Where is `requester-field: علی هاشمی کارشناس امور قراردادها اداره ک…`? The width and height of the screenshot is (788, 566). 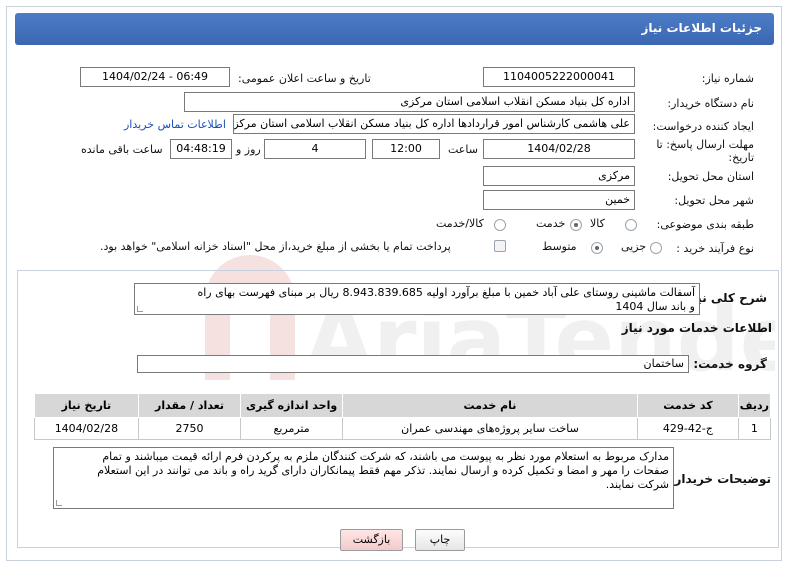 requester-field: علی هاشمی کارشناس امور قراردادها اداره ک… is located at coordinates (434, 124).